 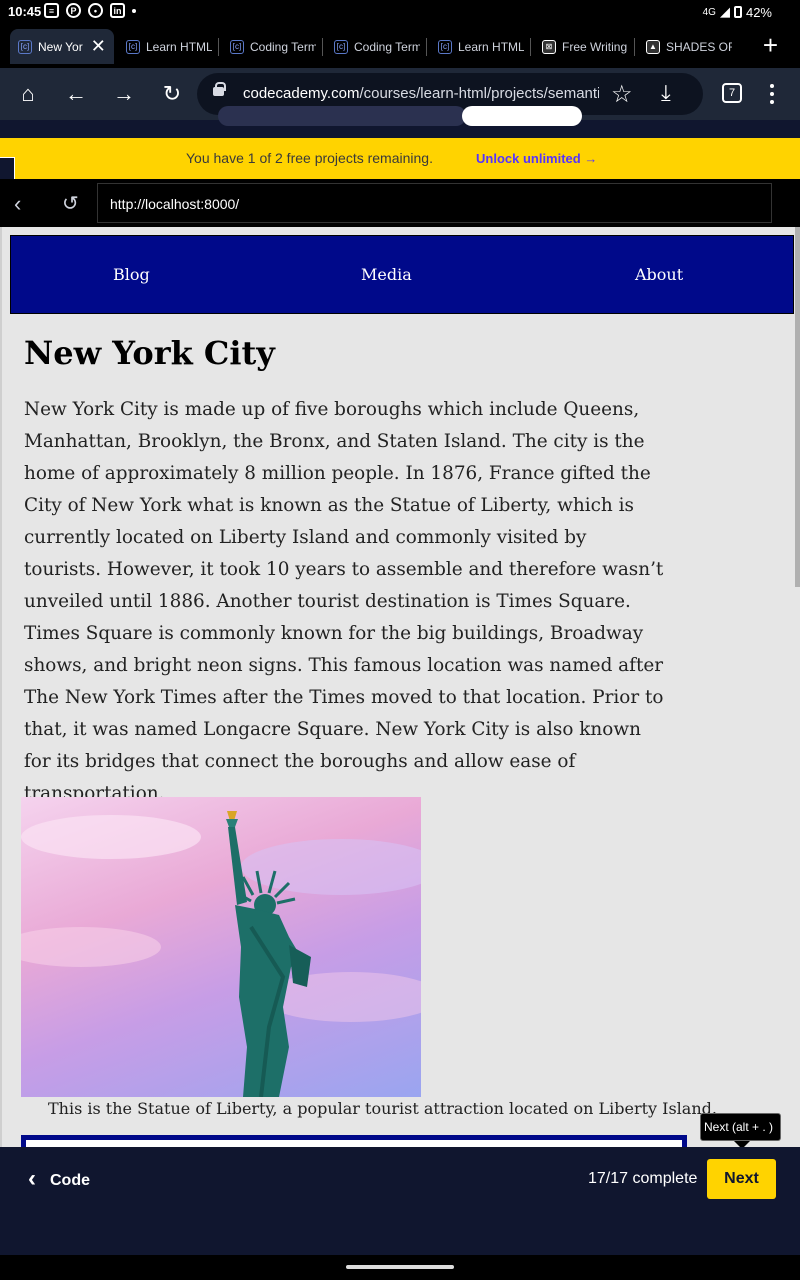 I want to click on preview-browser-bar: ‹ ↺ http://localhost:8000/, so click(x=400, y=203).